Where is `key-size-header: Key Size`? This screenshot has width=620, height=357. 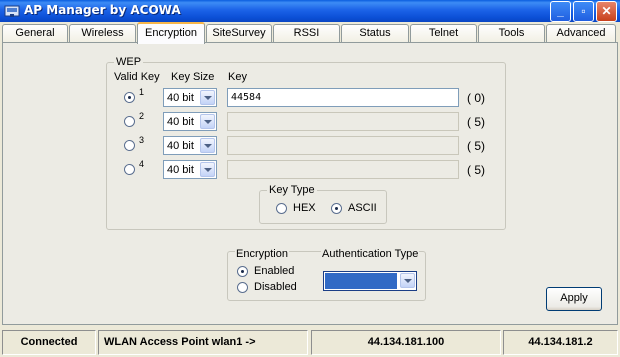 key-size-header: Key Size is located at coordinates (193, 77).